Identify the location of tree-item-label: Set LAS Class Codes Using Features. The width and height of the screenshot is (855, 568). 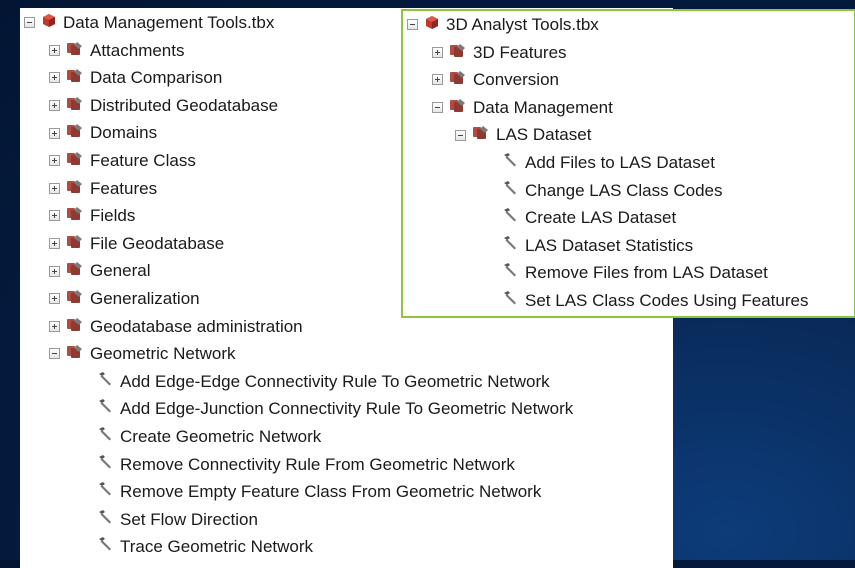
(667, 300).